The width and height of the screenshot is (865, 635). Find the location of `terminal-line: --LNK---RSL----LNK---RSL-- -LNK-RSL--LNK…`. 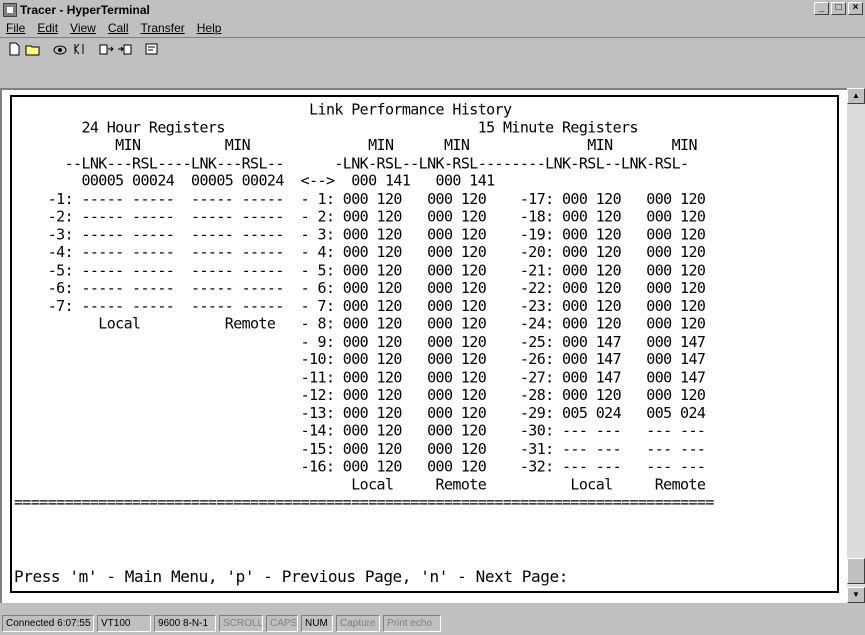

terminal-line: --LNK---RSL----LNK---RSL-- -LNK-RSL--LNK… is located at coordinates (351, 162).